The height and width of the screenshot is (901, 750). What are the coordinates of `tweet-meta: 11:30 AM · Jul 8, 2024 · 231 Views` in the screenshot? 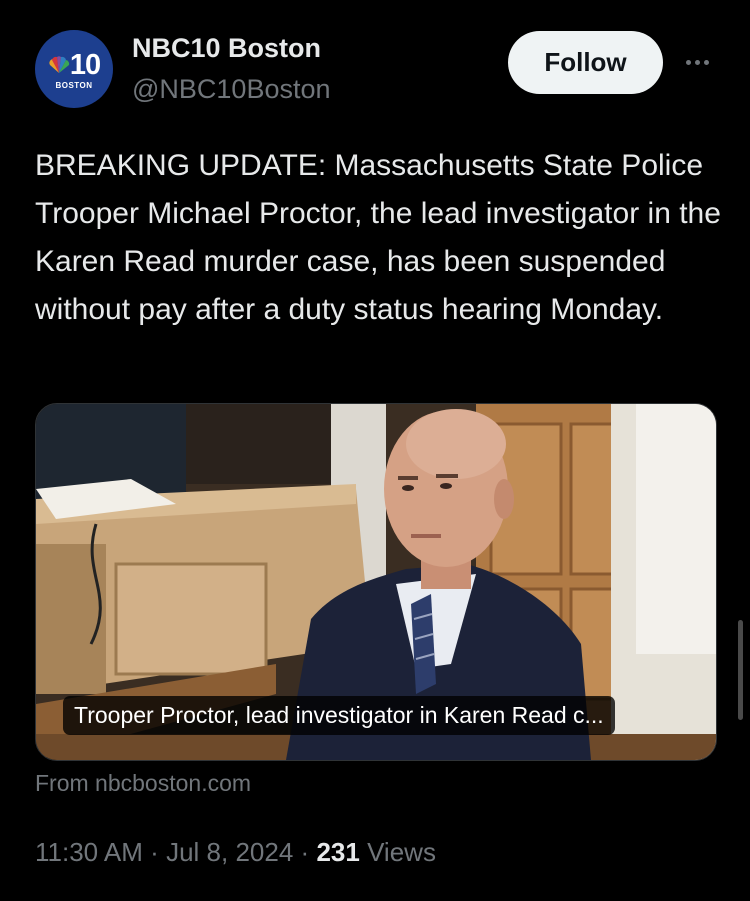 It's located at (235, 852).